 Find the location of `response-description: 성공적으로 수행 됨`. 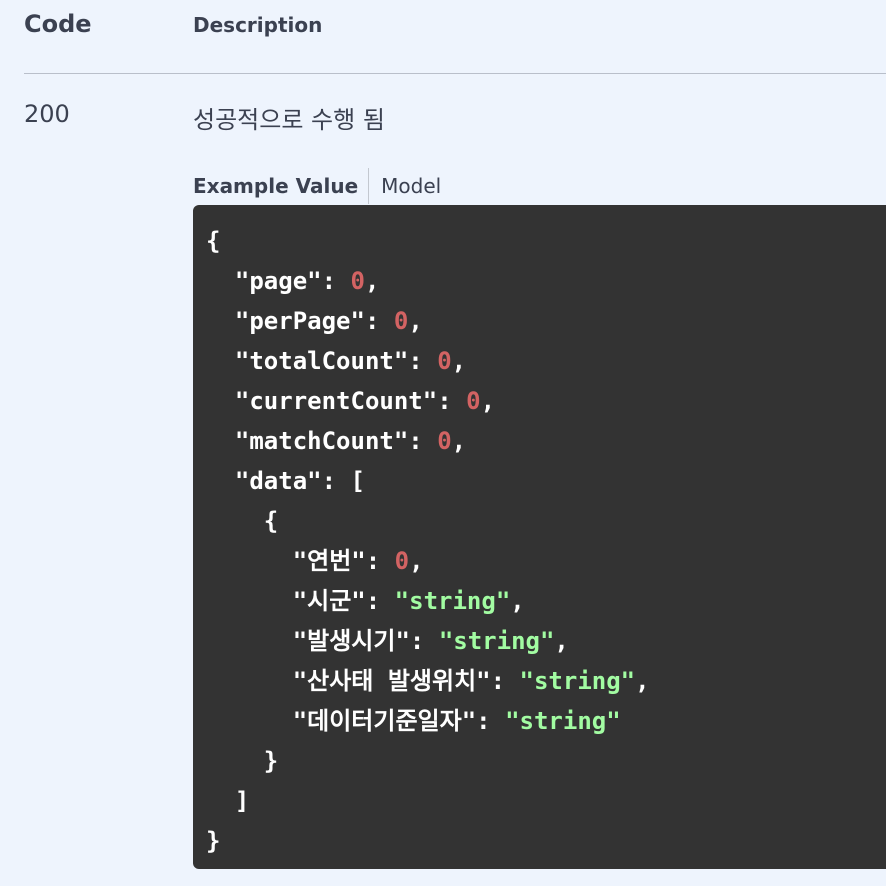

response-description: 성공적으로 수행 됨 is located at coordinates (289, 120).